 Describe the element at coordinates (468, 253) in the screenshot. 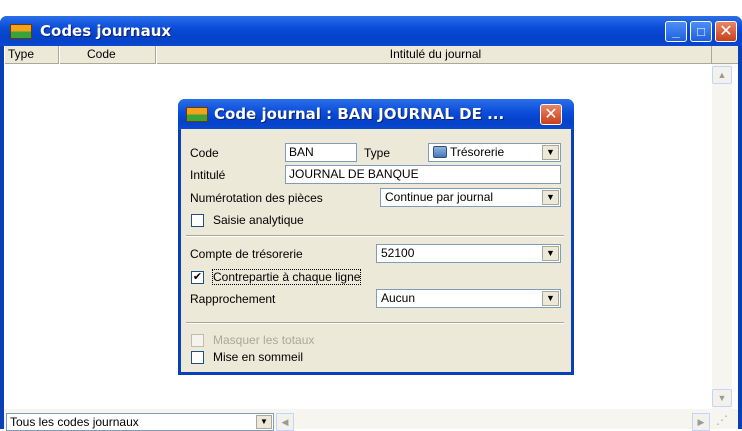

I see `compte-tresorerie-select: 52100 ▼` at that location.